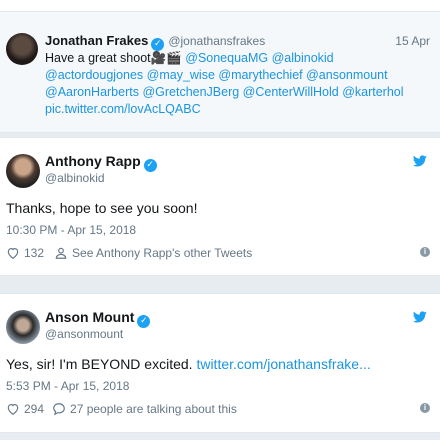 This screenshot has width=440, height=440. What do you see at coordinates (99, 364) in the screenshot?
I see `tweet-text-body: Yes, sir! I'm BEYOND excited.` at bounding box center [99, 364].